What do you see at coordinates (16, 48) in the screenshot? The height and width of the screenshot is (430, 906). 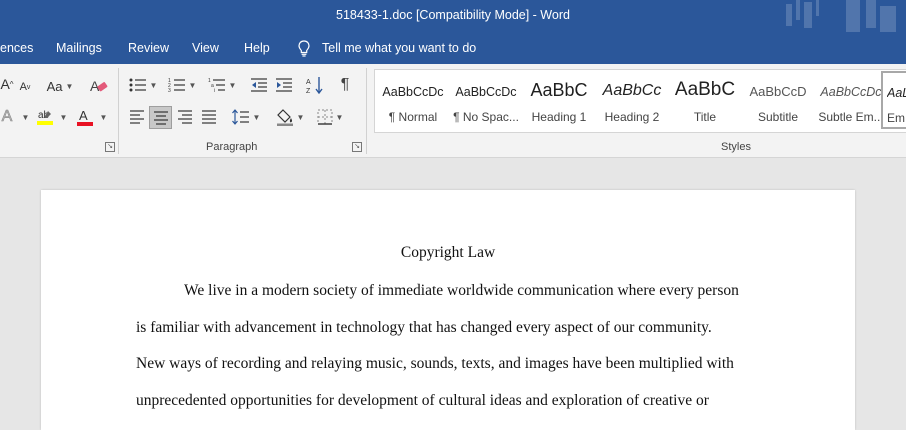 I see `tab-references: ences` at bounding box center [16, 48].